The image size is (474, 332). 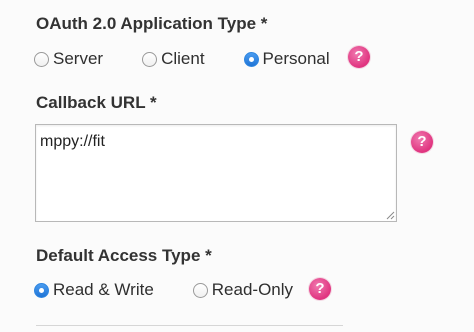 I want to click on radio-client-label: Client, so click(x=182, y=59).